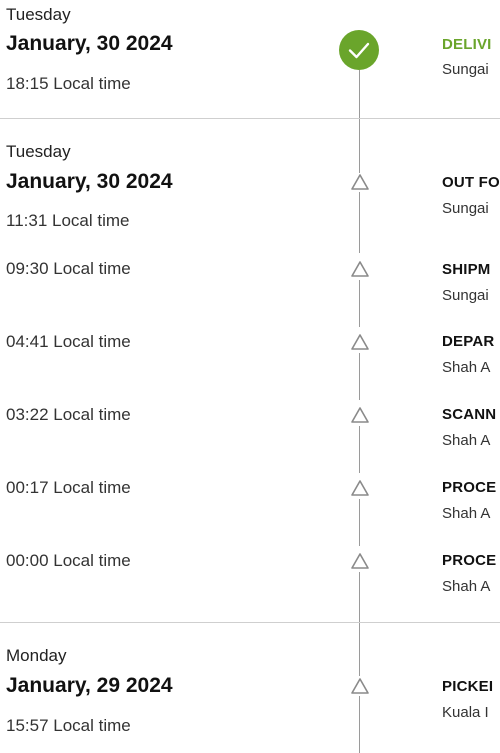 The width and height of the screenshot is (500, 753). I want to click on check-icon, so click(359, 50).